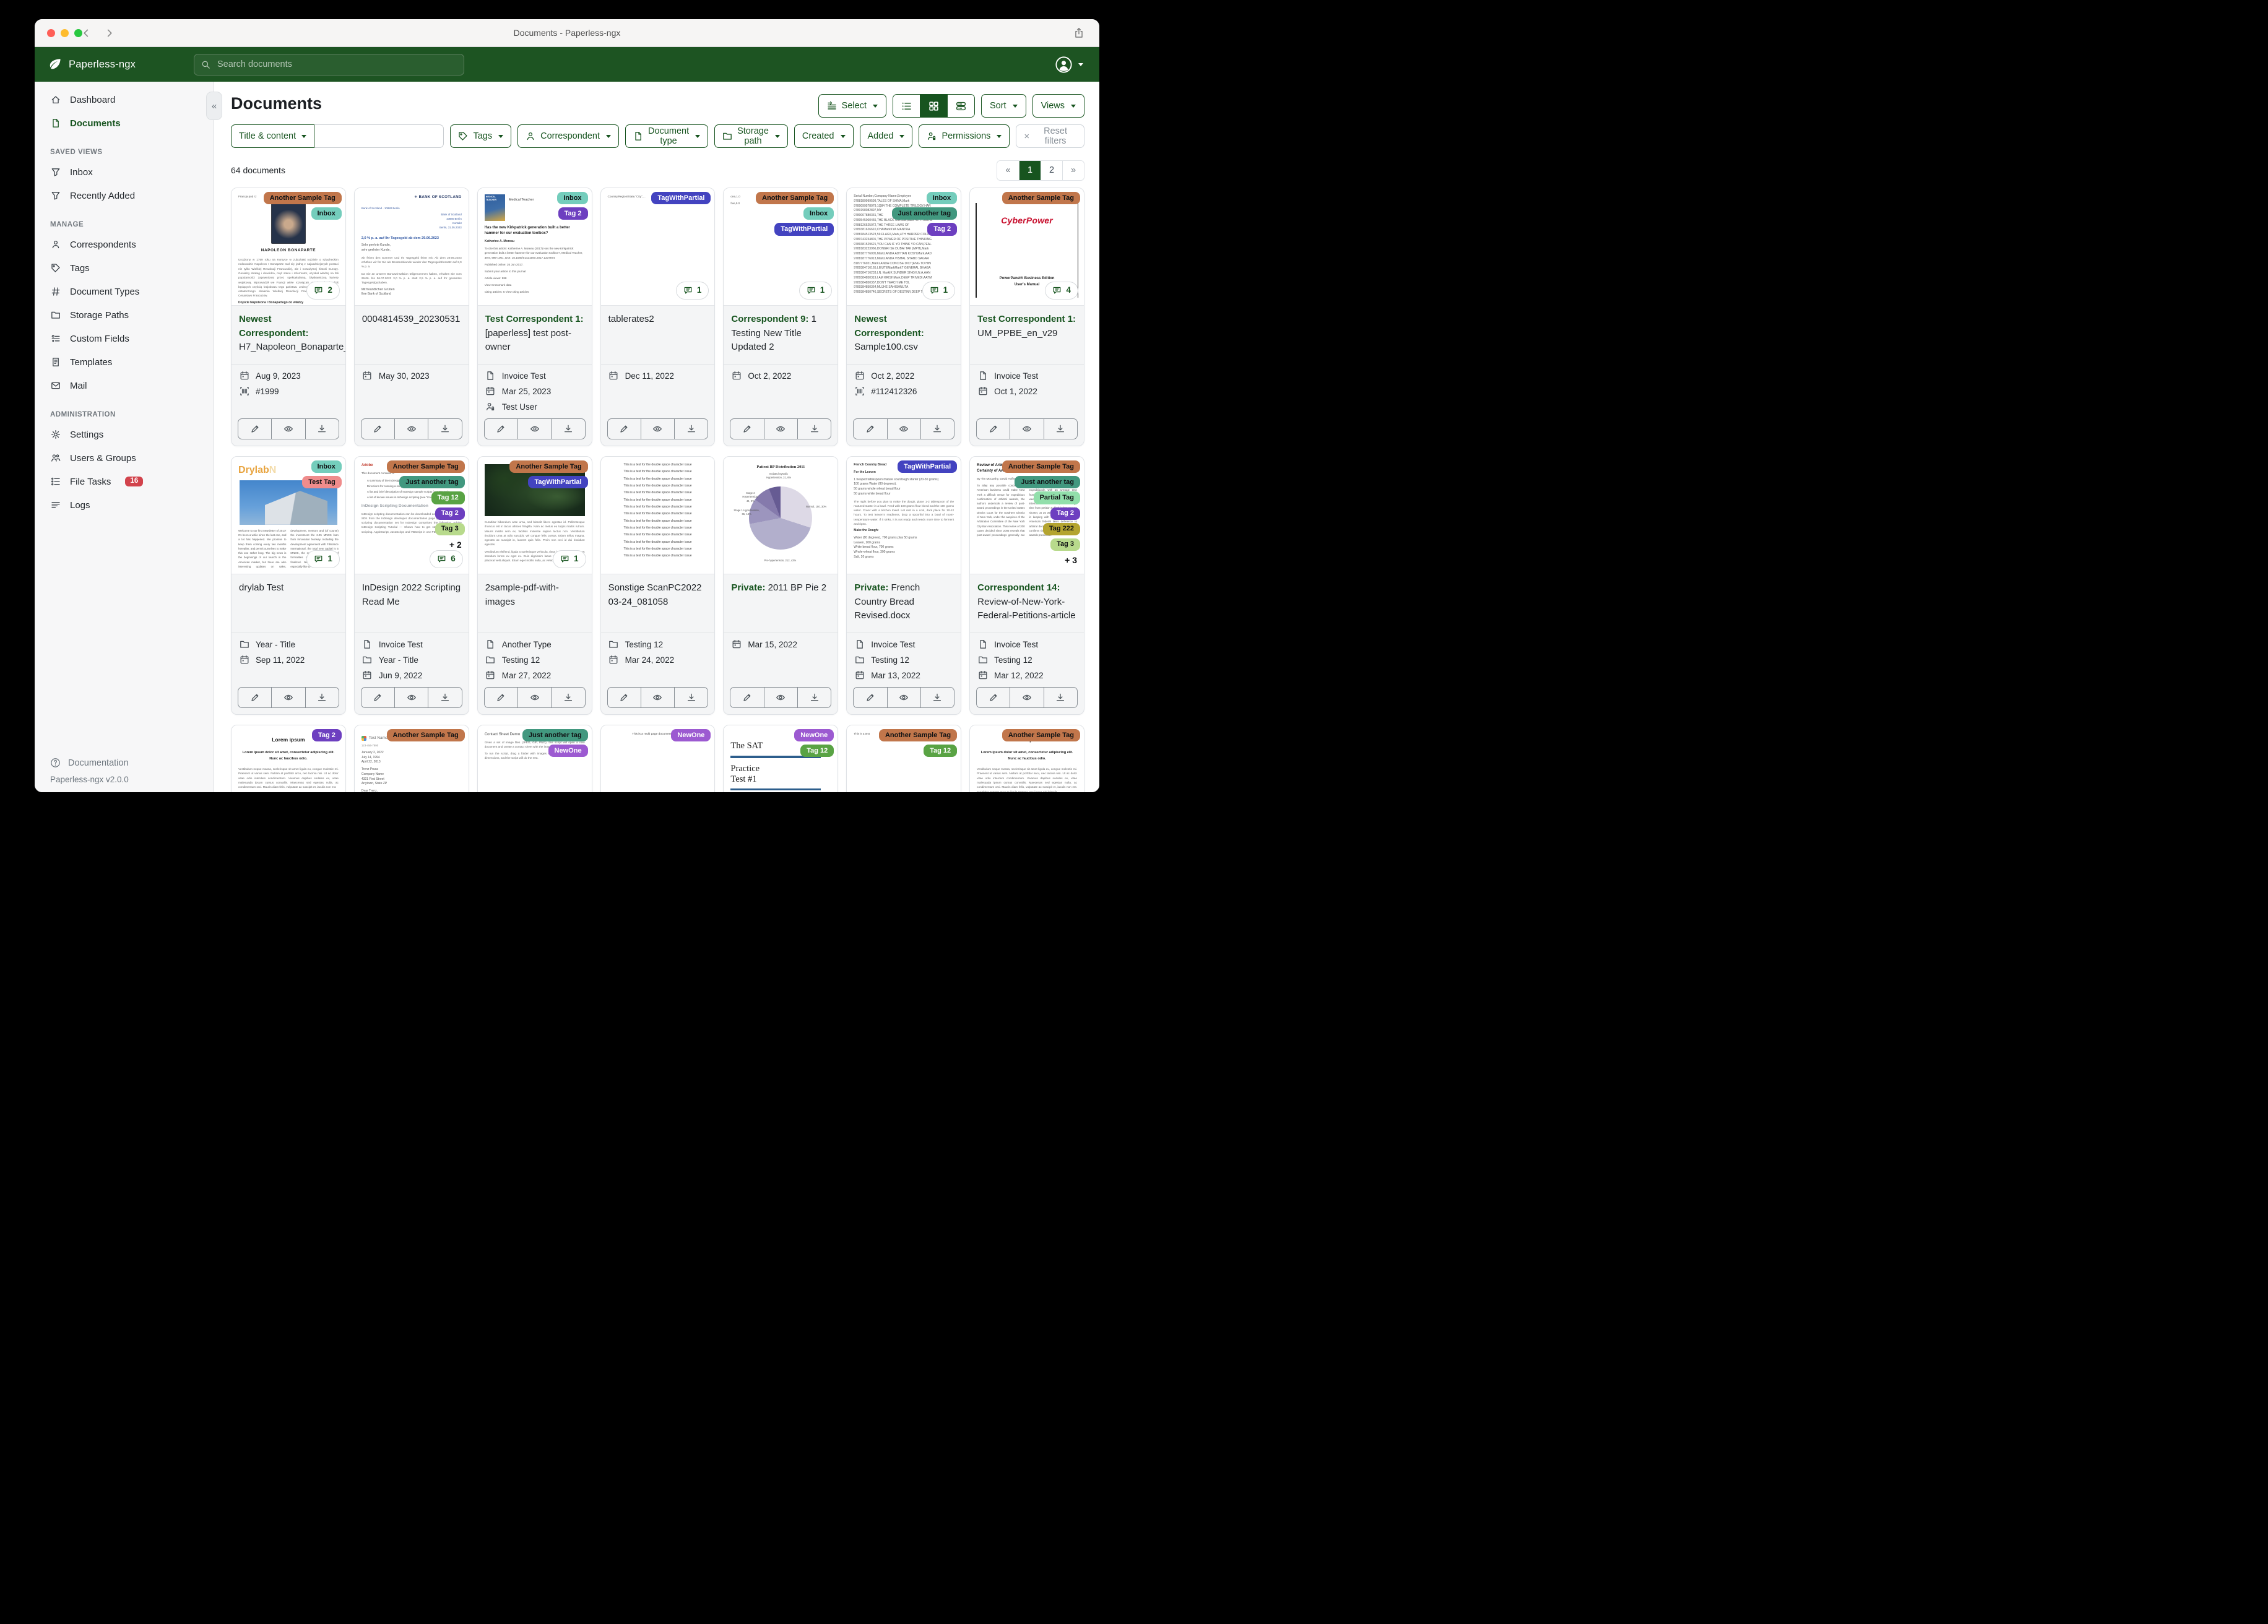 Image resolution: width=2268 pixels, height=1624 pixels. What do you see at coordinates (411, 335) in the screenshot?
I see `document-title: 0004814539_20230531` at bounding box center [411, 335].